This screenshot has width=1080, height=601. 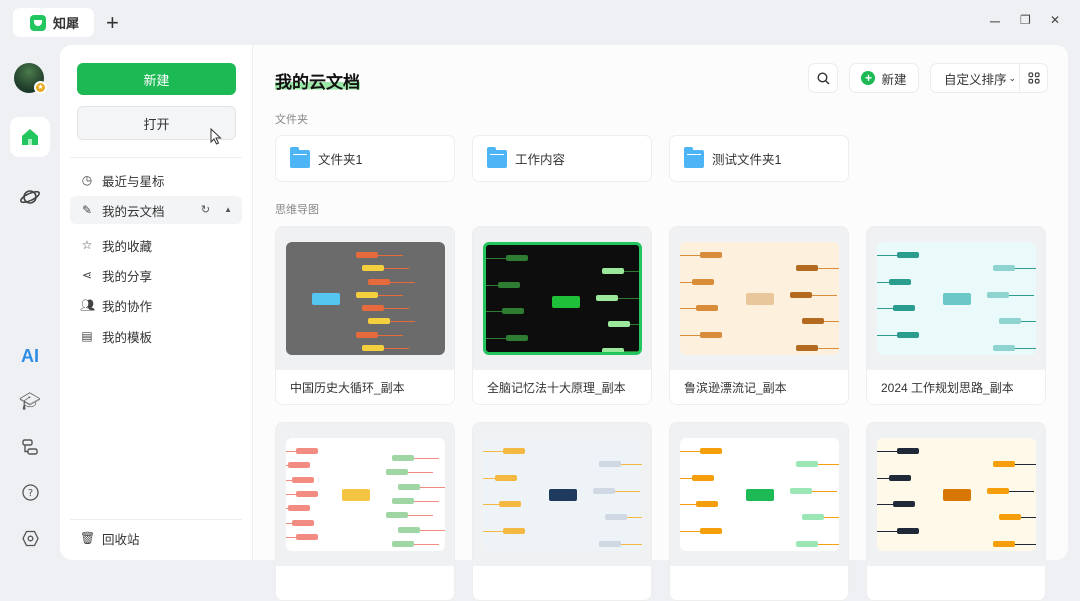 I want to click on sidebar-item-trash: 🗑︎ 回收站, so click(x=156, y=538).